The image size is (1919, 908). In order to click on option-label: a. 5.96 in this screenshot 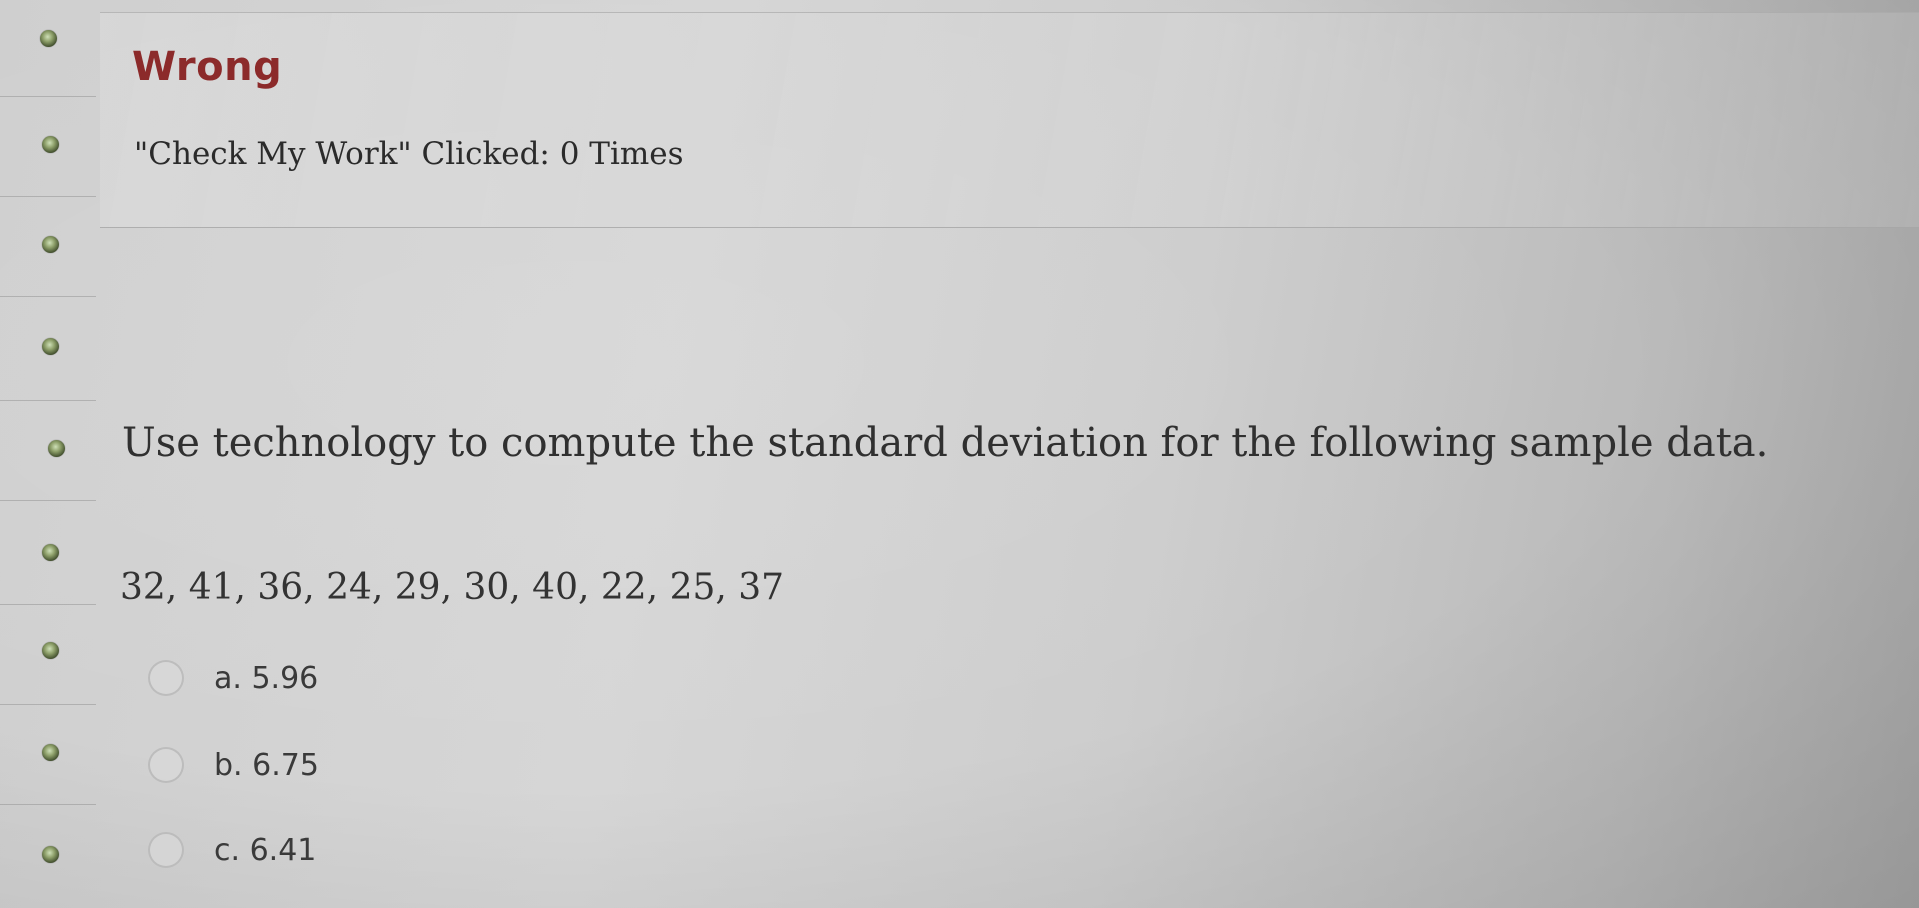, I will do `click(266, 678)`.